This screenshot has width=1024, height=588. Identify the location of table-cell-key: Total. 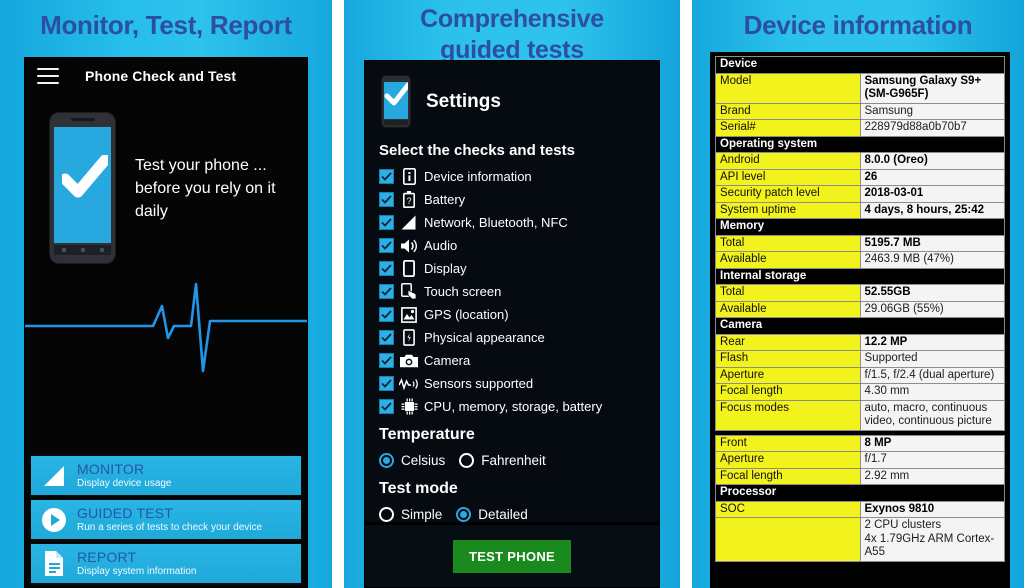
(788, 243).